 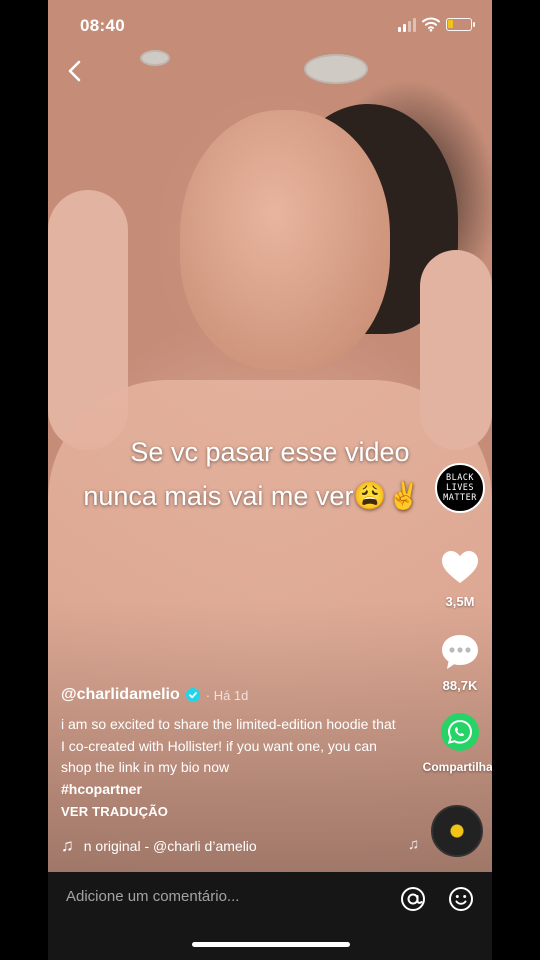 I want to click on cellular-signal-icon, so click(x=407, y=25).